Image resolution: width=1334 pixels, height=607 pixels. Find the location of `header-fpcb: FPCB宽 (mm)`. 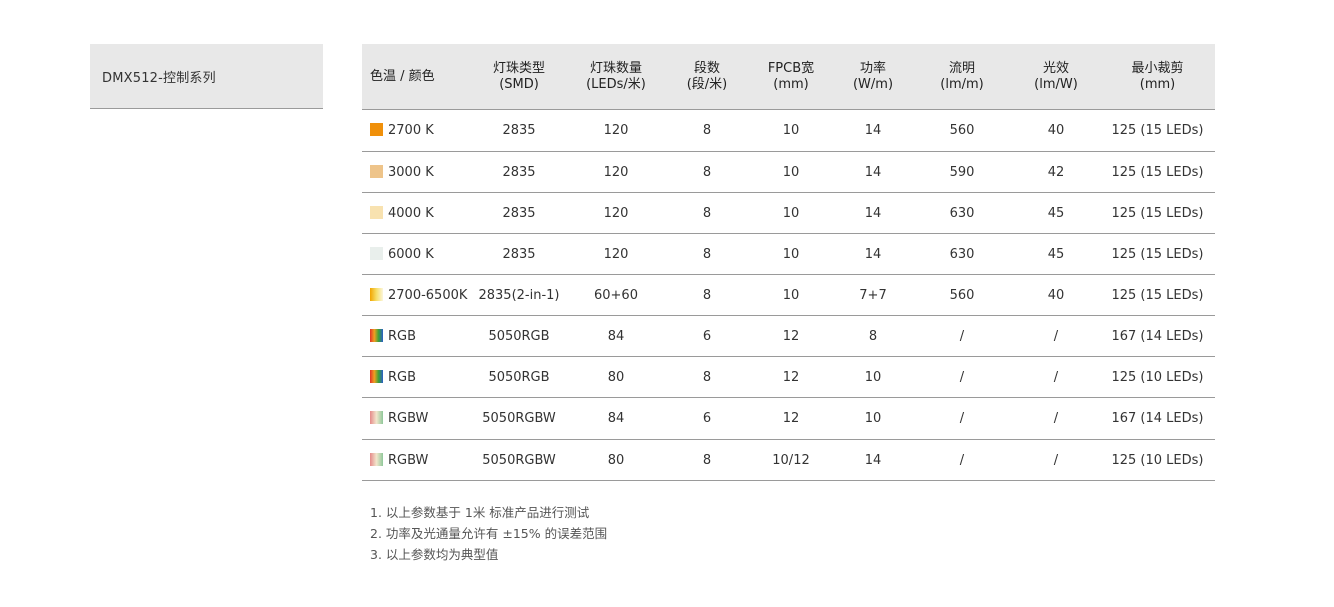

header-fpcb: FPCB宽 (mm) is located at coordinates (791, 77).